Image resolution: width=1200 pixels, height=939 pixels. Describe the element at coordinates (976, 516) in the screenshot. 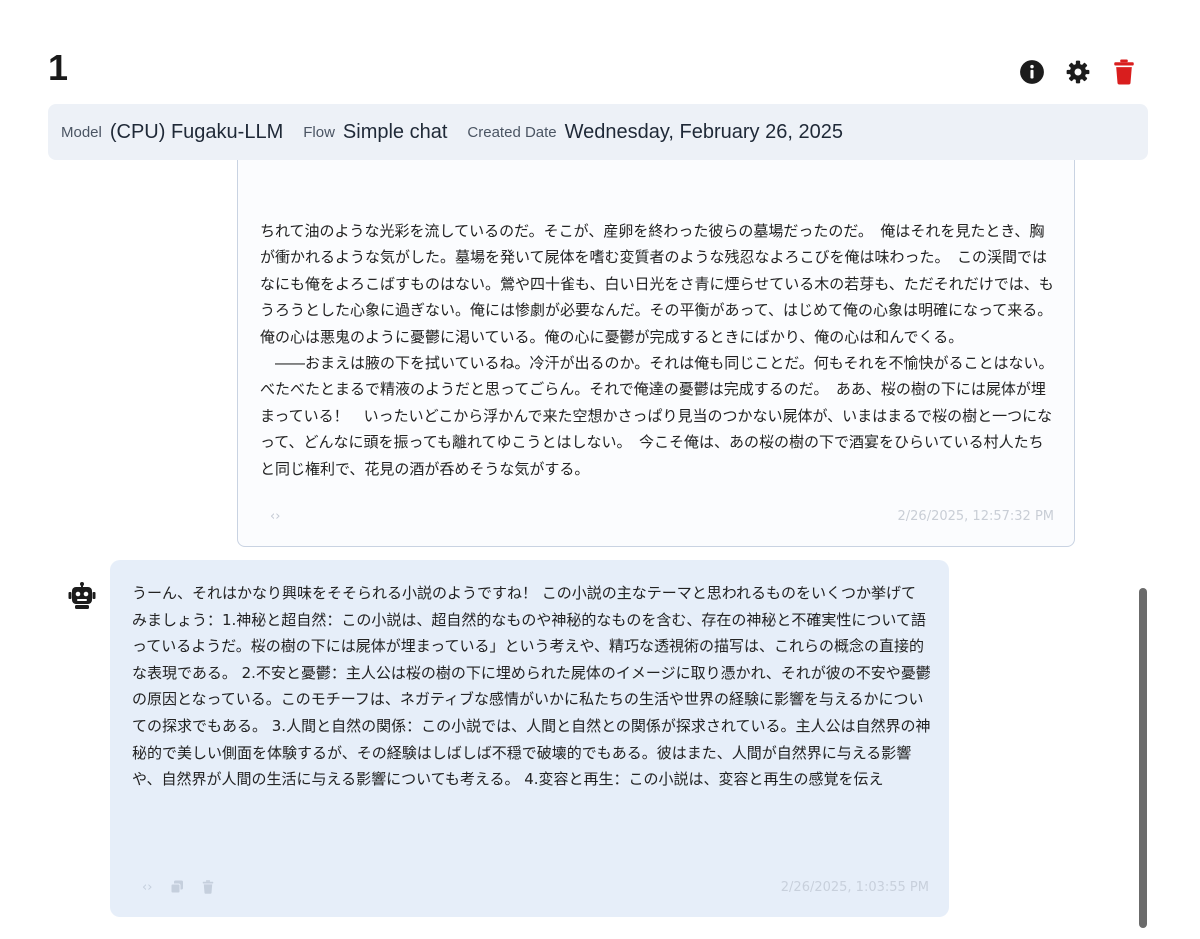

I see `user-message-timestamp: 2/26/2025, 12:57:32 PM` at that location.